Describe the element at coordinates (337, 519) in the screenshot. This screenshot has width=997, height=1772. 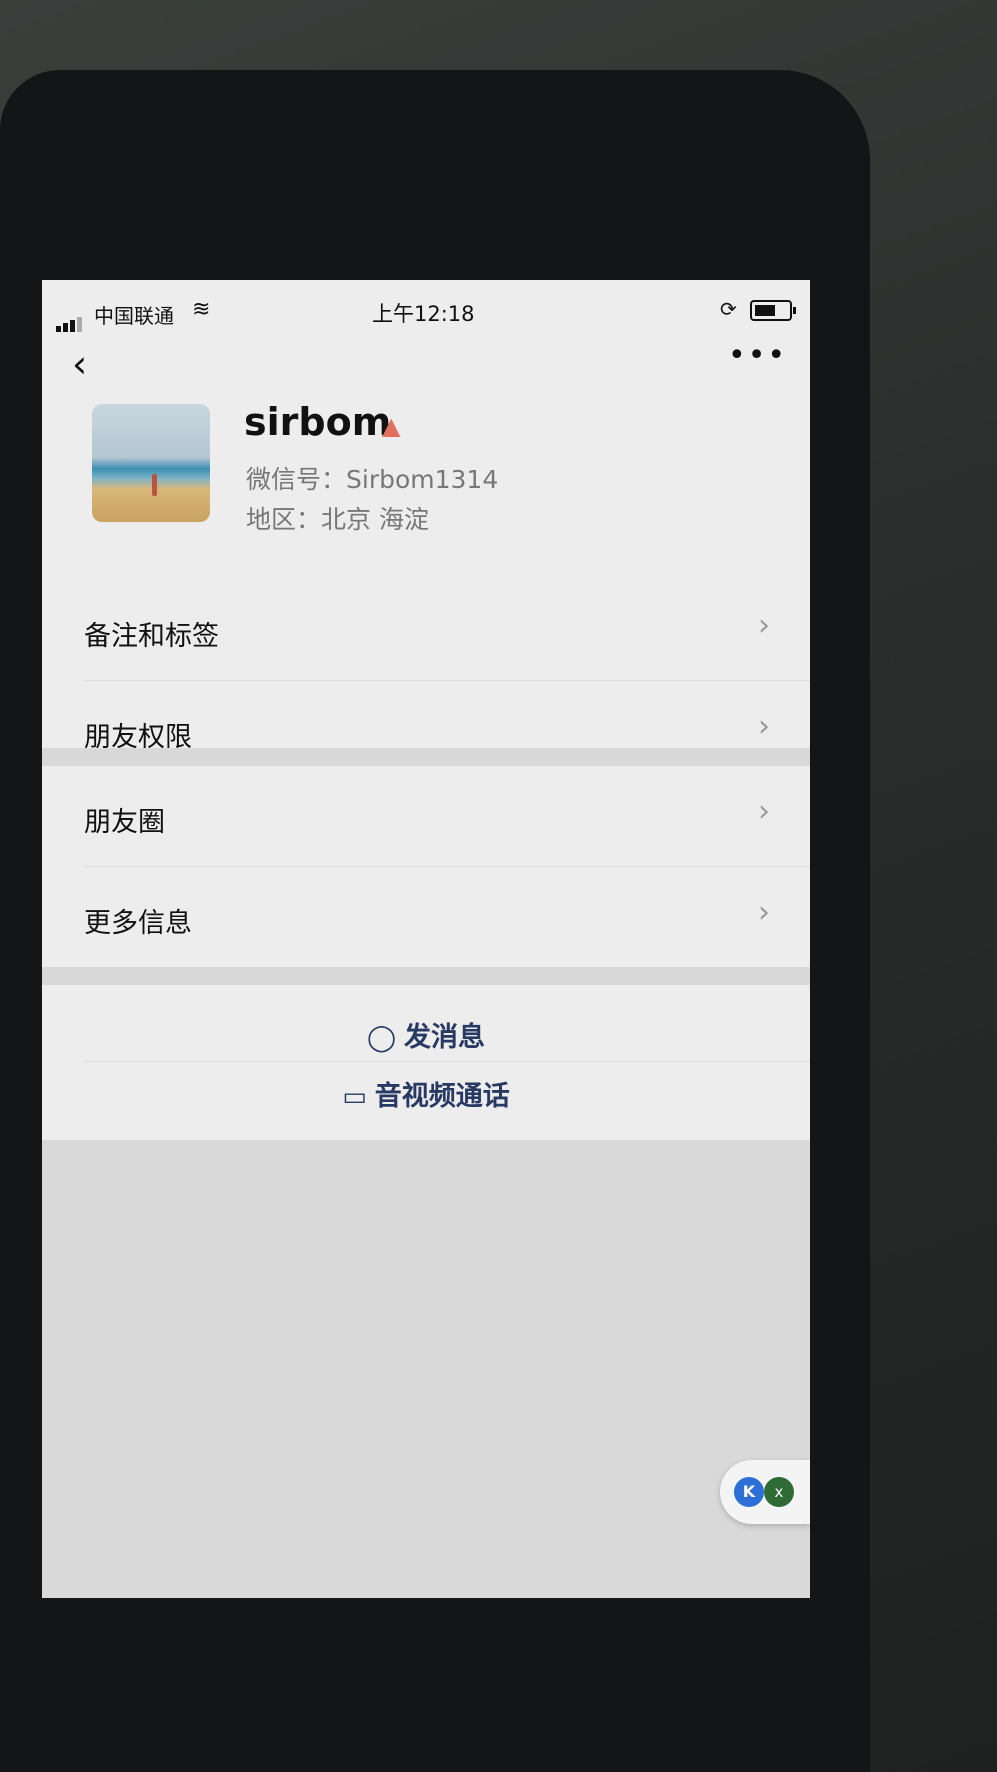
I see `region: 地区：北京 海淀` at that location.